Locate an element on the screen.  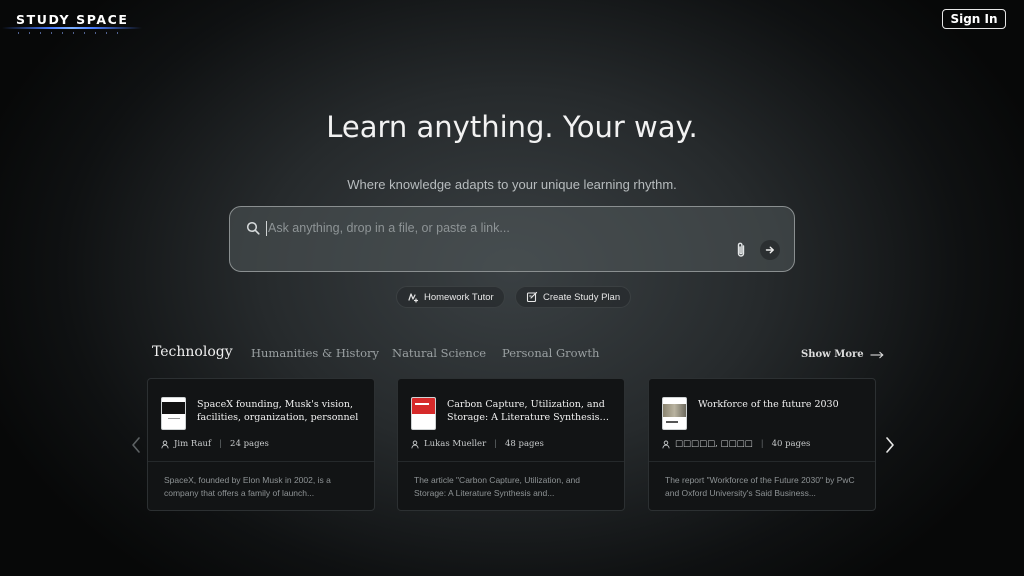
tab-natural-science: Natural Science is located at coordinates (439, 353).